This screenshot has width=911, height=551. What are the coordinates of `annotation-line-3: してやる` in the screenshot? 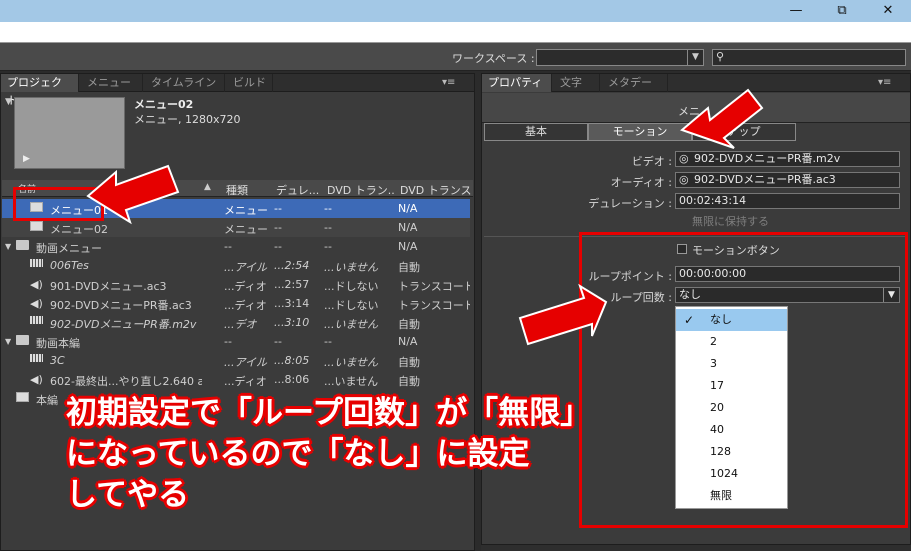 It's located at (128, 495).